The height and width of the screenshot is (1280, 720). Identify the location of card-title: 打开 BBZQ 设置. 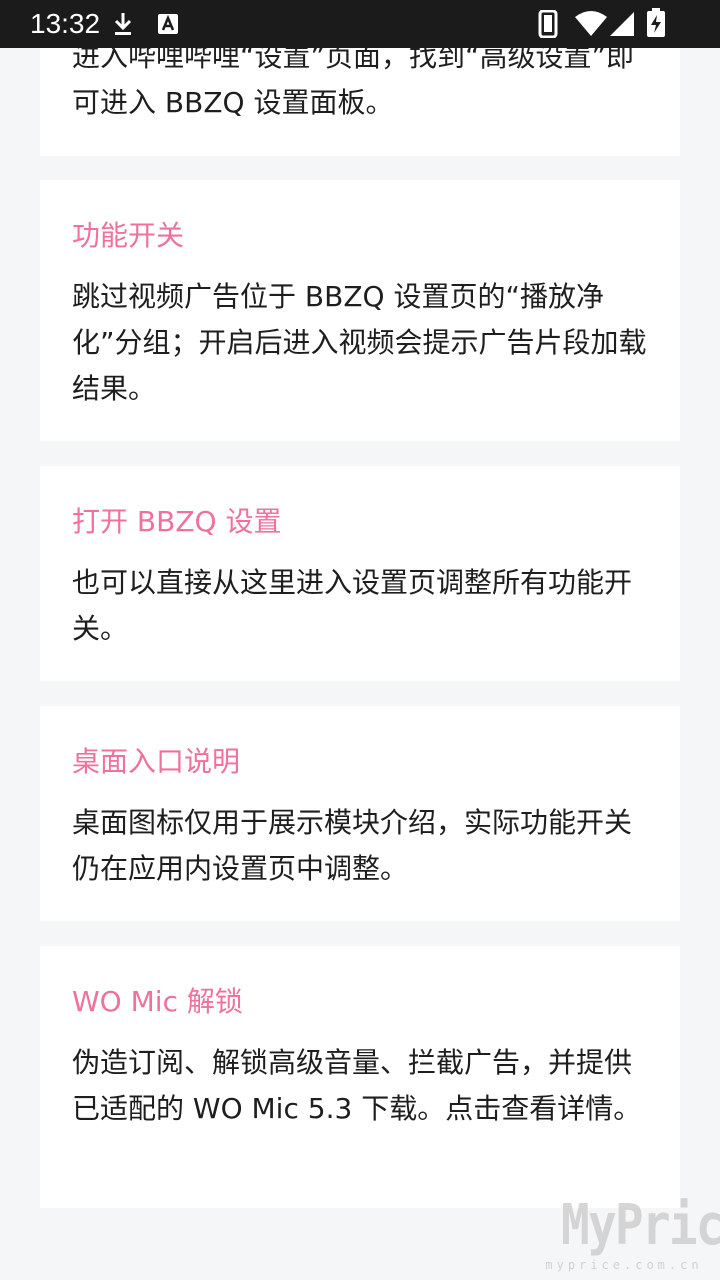
(177, 521).